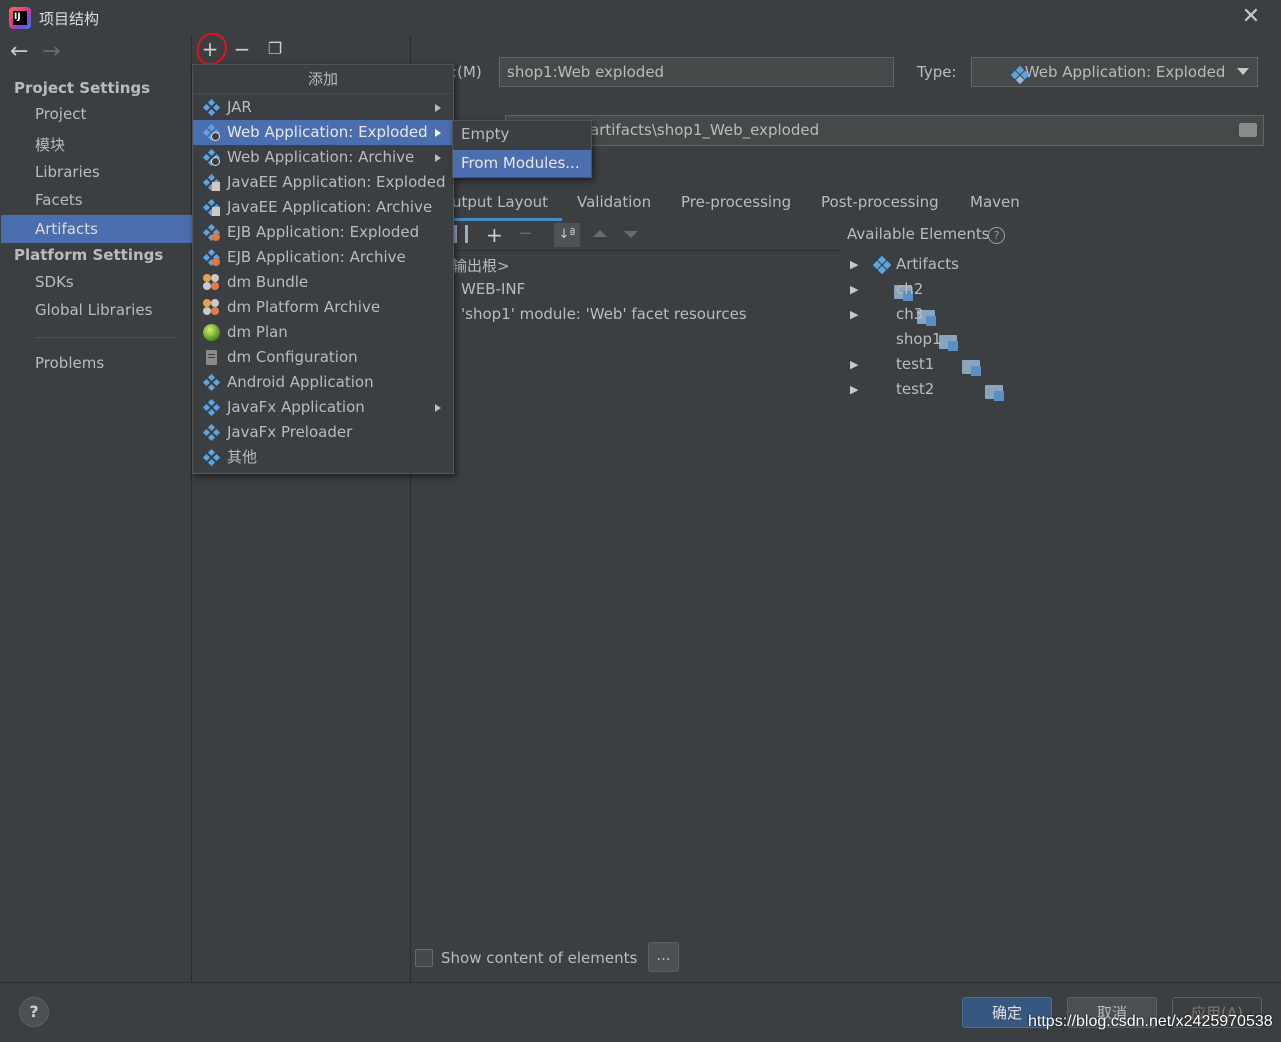  What do you see at coordinates (500, 202) in the screenshot?
I see `tab-output-layout: utput Layout` at bounding box center [500, 202].